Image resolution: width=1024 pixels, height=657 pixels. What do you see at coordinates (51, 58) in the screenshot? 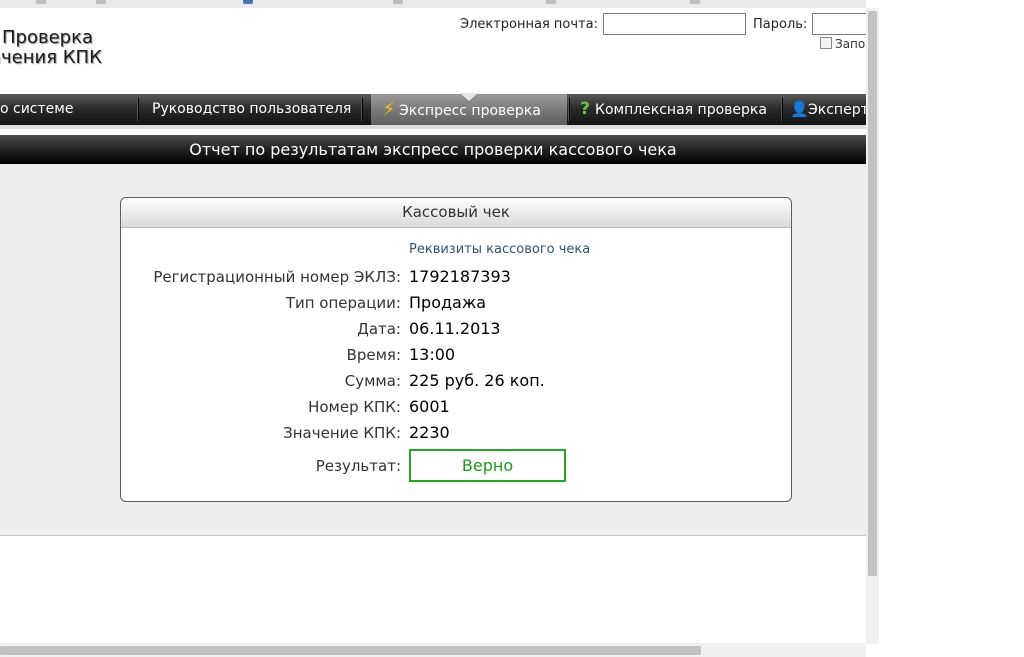
I see `site-logo-line2: ачения КПК` at bounding box center [51, 58].